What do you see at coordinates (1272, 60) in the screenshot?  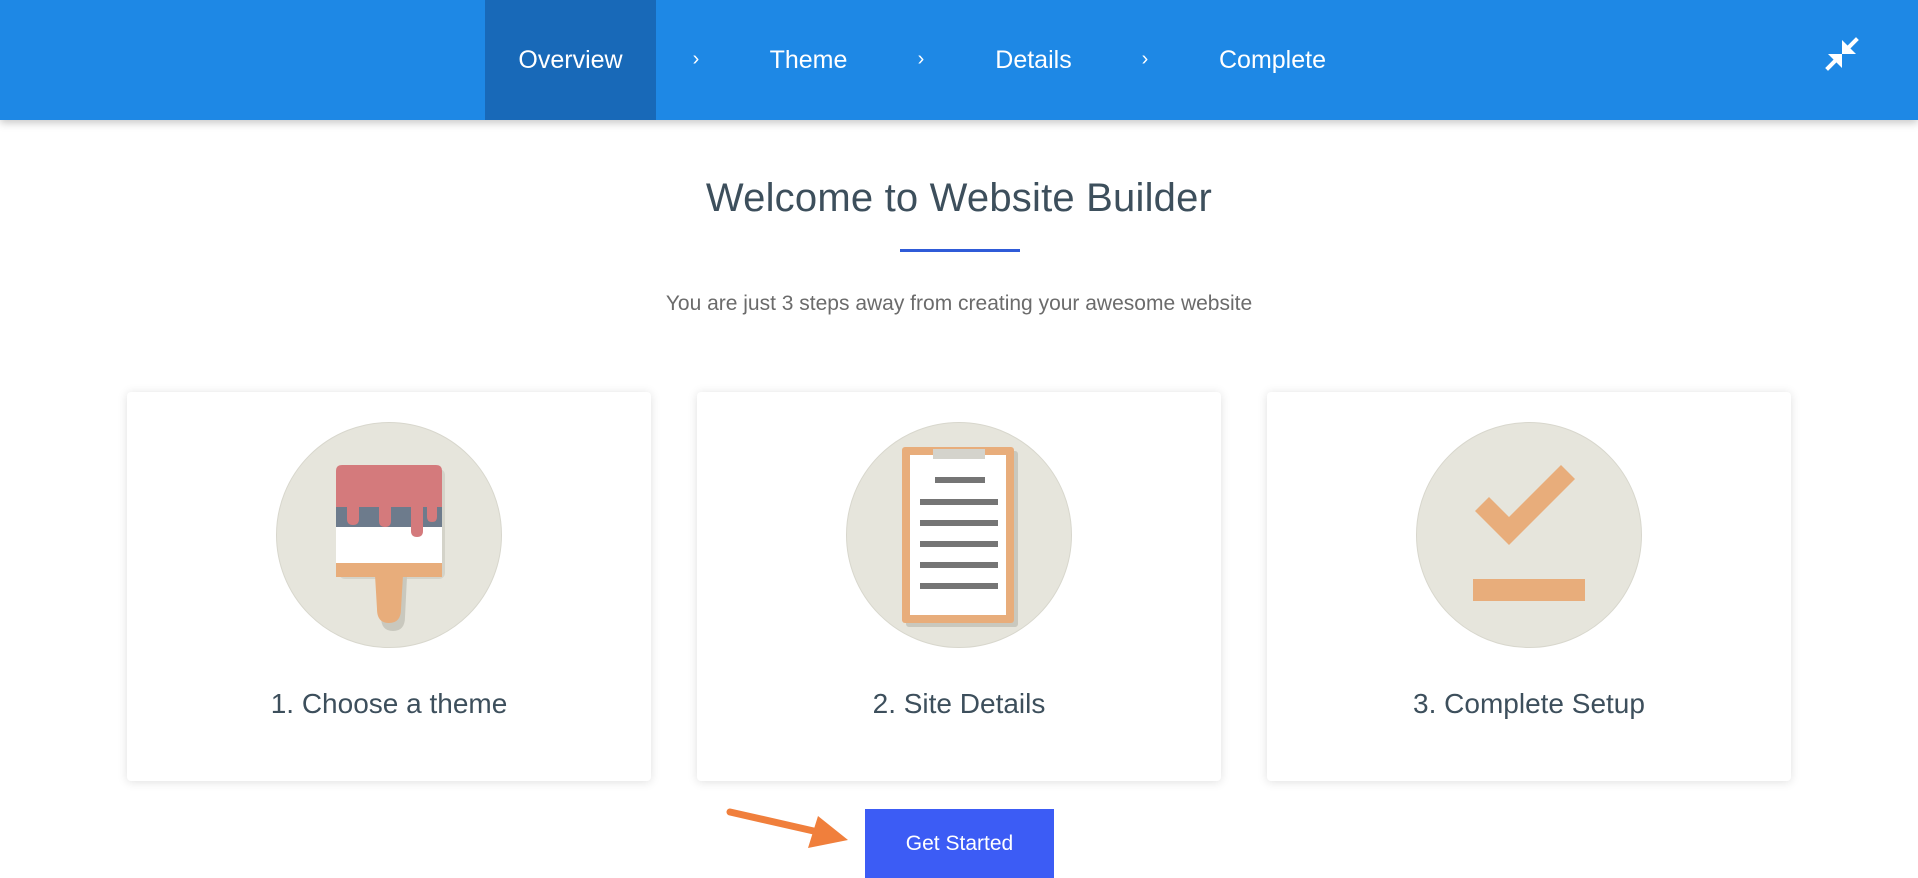 I see `tab-complete: Complete` at bounding box center [1272, 60].